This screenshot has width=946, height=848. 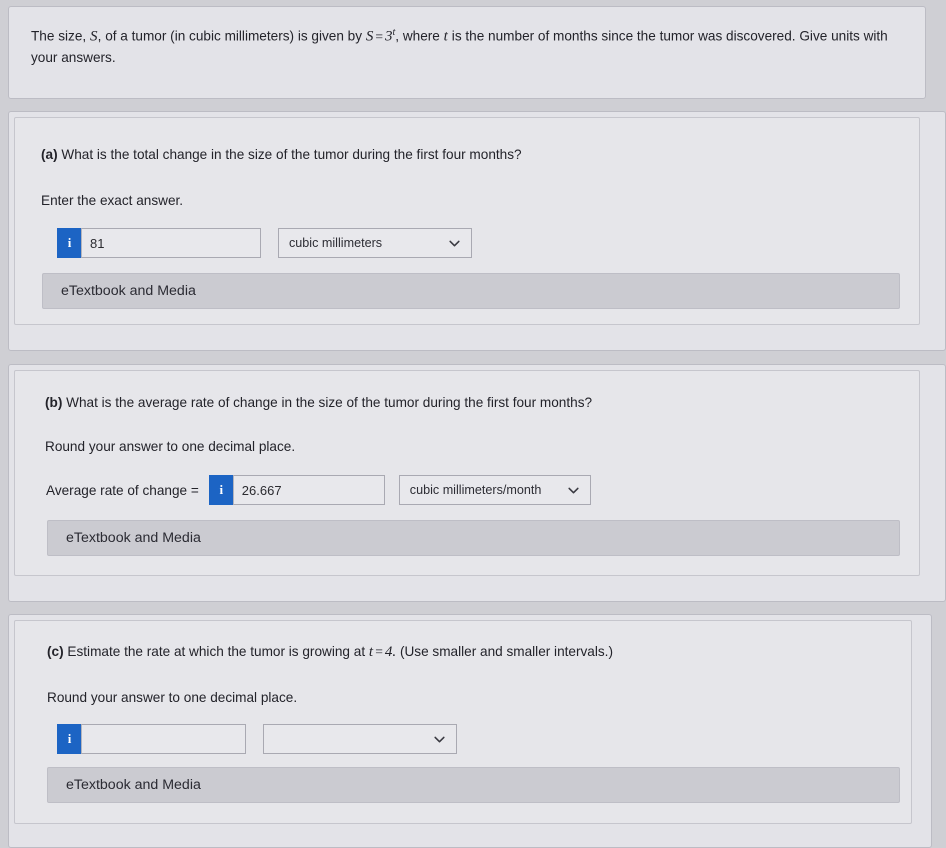 I want to click on question-part-c-input-group: i, so click(x=151, y=739).